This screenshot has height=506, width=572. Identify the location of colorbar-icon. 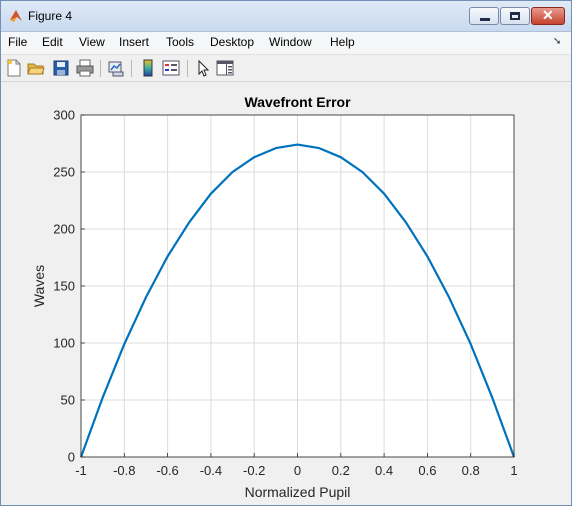
(148, 68).